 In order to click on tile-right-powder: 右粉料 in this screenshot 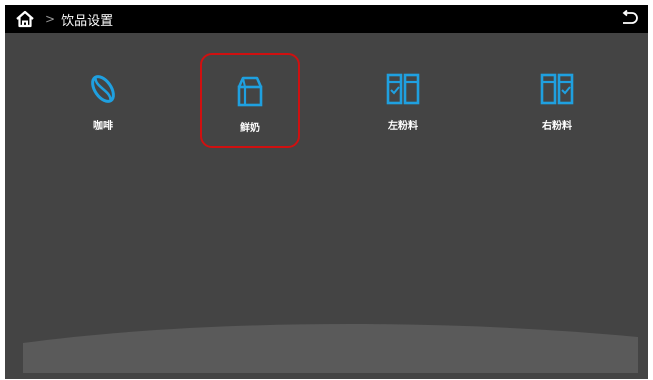, I will do `click(557, 100)`.